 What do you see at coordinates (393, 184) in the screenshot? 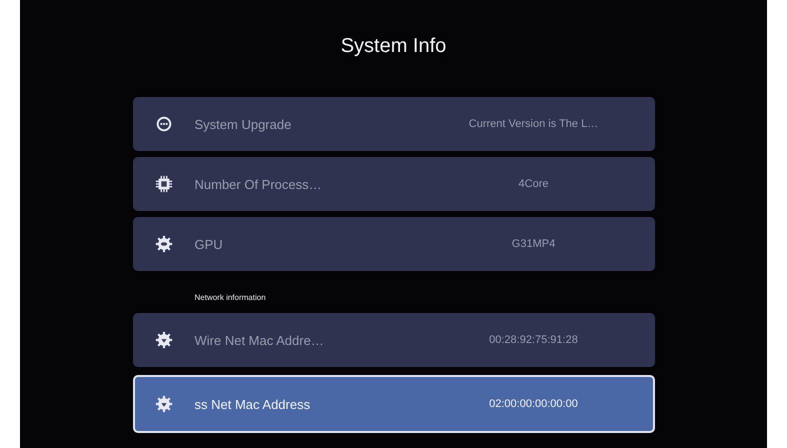
I see `settings-row: Number Of Process… 4Core` at bounding box center [393, 184].